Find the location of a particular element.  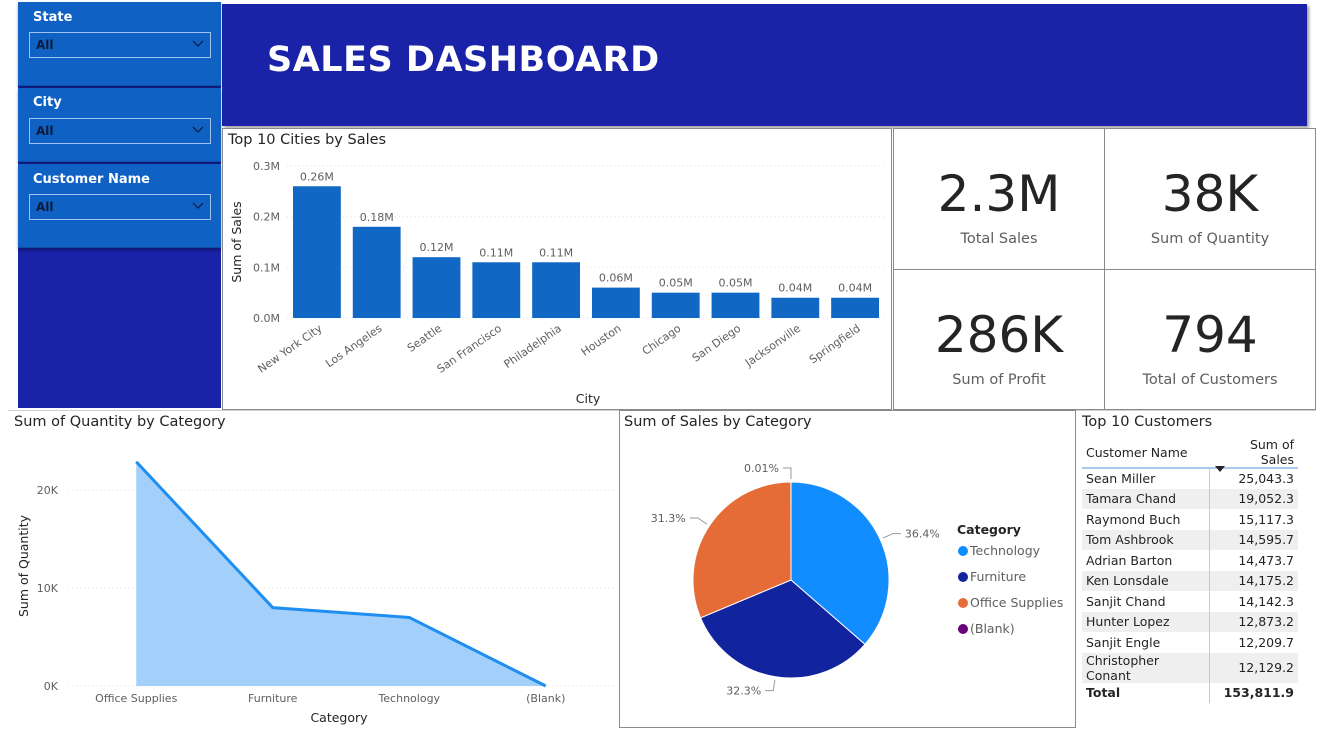

y-tick-label: 0.2M is located at coordinates (266, 217).